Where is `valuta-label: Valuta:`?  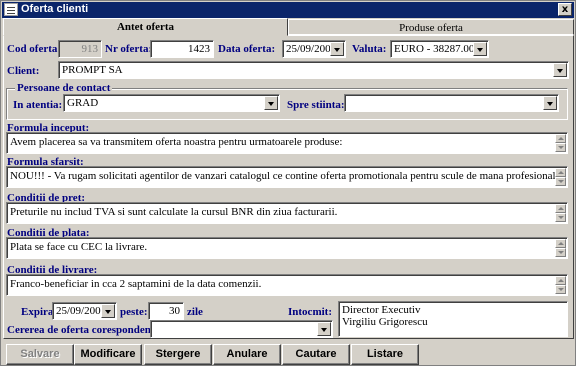
valuta-label: Valuta: is located at coordinates (369, 49).